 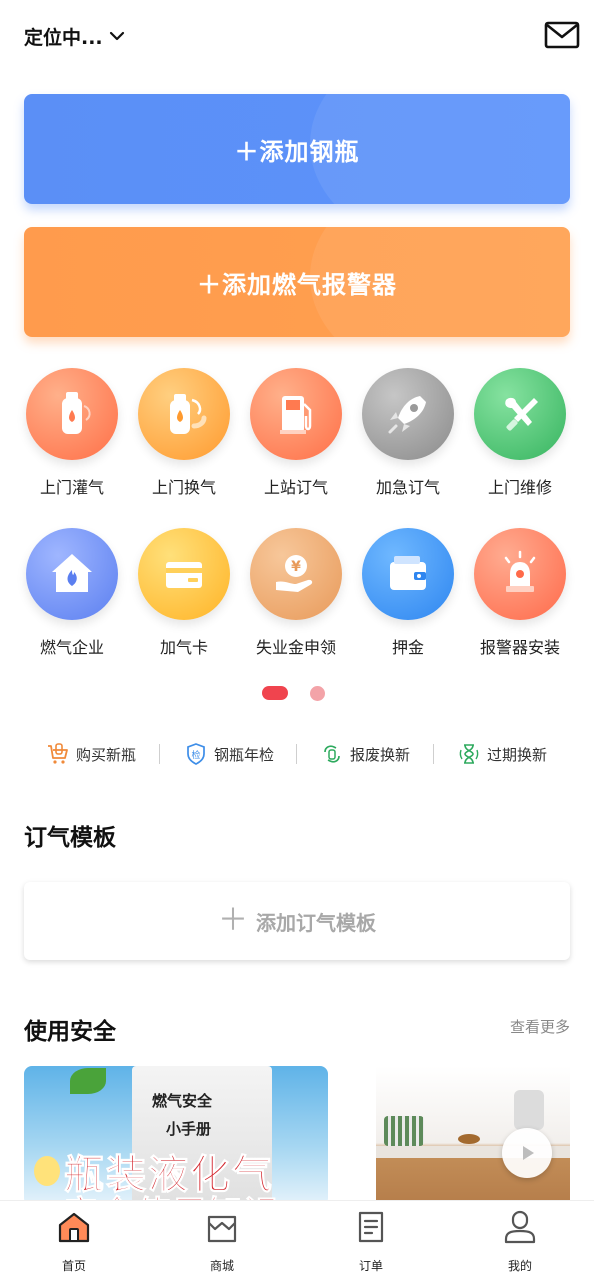 What do you see at coordinates (520, 574) in the screenshot?
I see `alarm-siren-icon` at bounding box center [520, 574].